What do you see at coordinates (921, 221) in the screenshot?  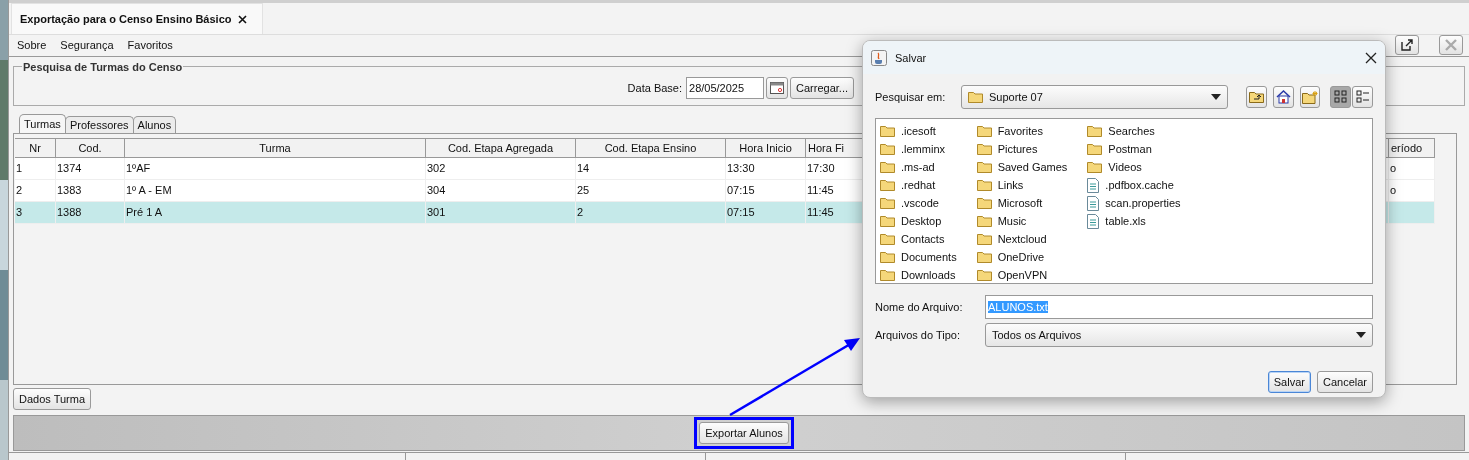 I see `file-list-item: Desktop` at bounding box center [921, 221].